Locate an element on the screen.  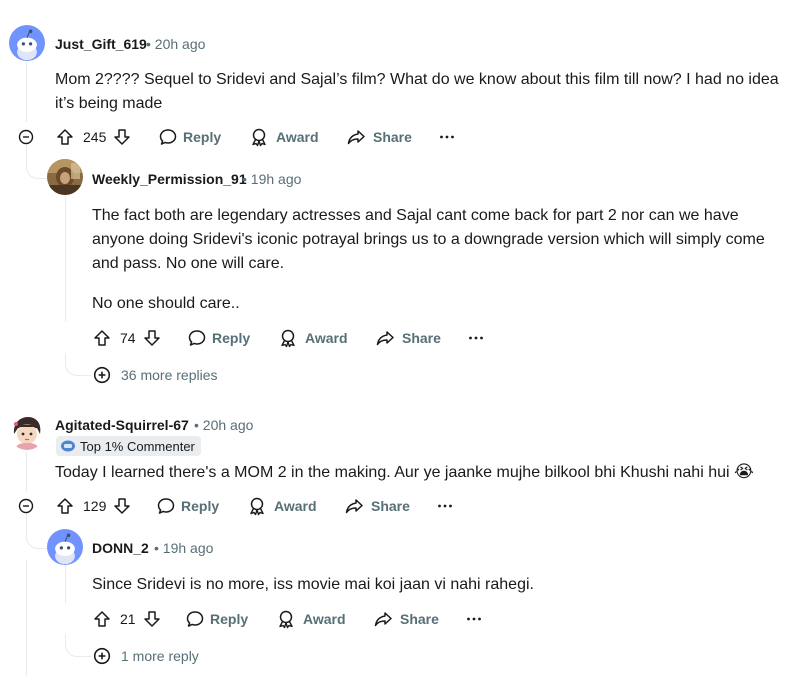
username: Weekly_Permission_91 is located at coordinates (169, 179).